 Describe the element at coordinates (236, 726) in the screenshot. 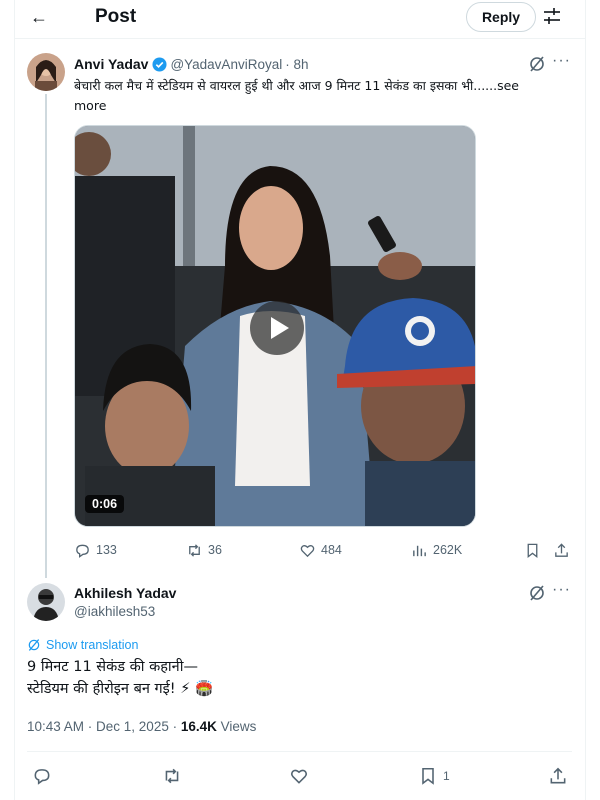

I see `views-label: Views` at that location.